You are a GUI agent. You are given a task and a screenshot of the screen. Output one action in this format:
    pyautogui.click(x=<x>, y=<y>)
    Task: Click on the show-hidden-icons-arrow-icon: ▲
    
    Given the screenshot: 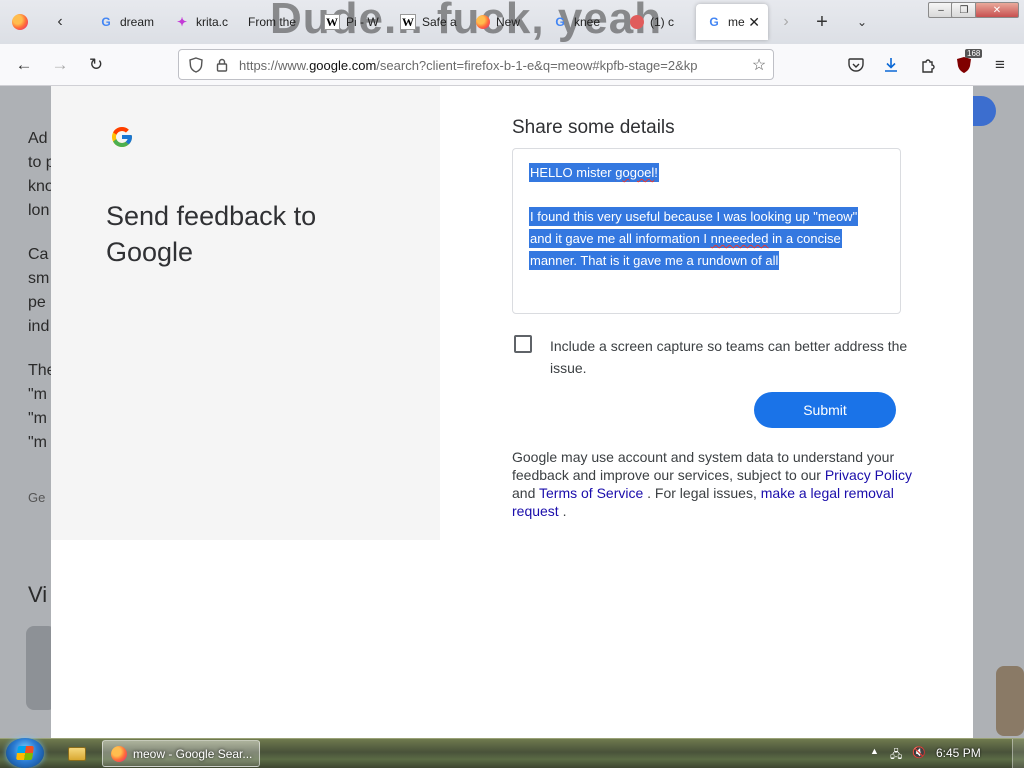 What is the action you would take?
    pyautogui.click(x=874, y=751)
    